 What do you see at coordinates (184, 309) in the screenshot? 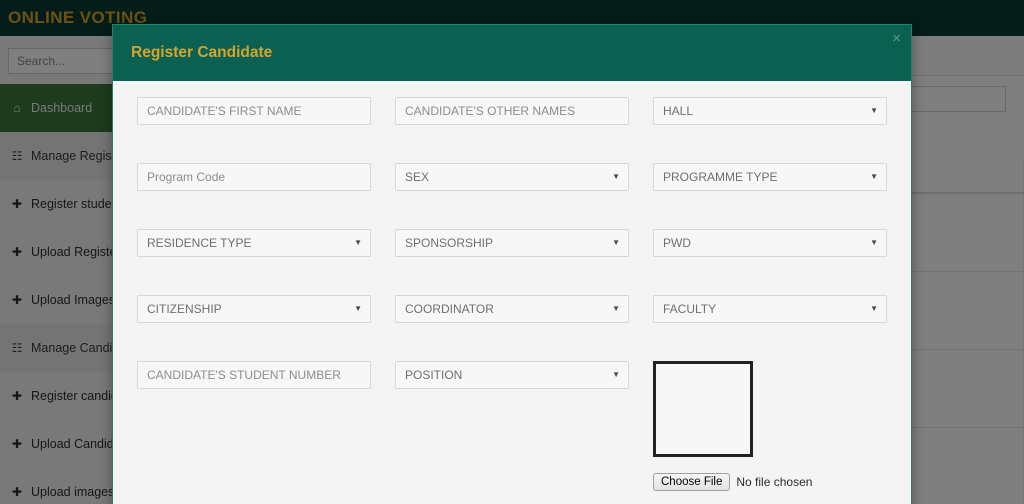
I see `select-value-label: CITIZENSHIP` at bounding box center [184, 309].